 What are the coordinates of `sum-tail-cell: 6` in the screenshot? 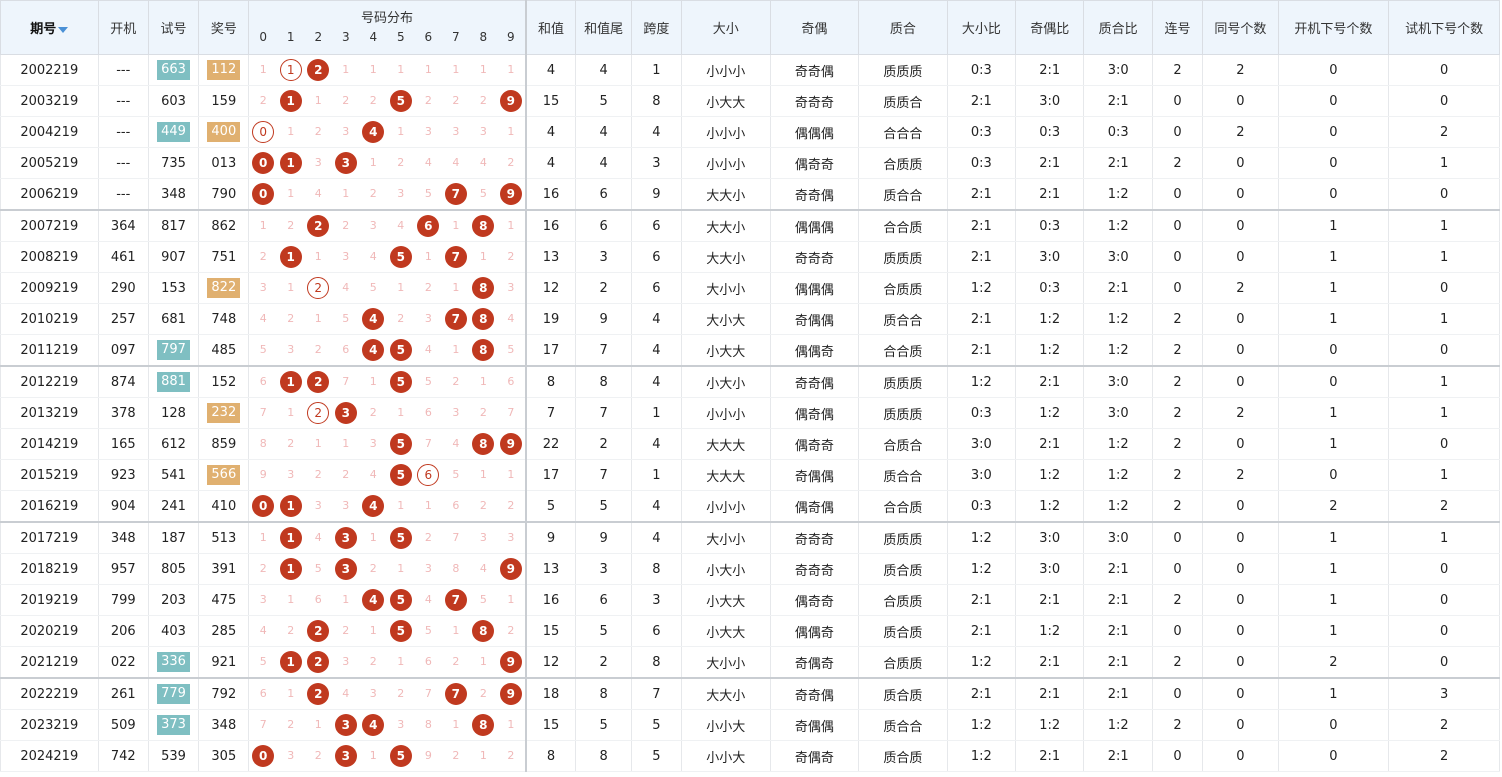 It's located at (603, 194).